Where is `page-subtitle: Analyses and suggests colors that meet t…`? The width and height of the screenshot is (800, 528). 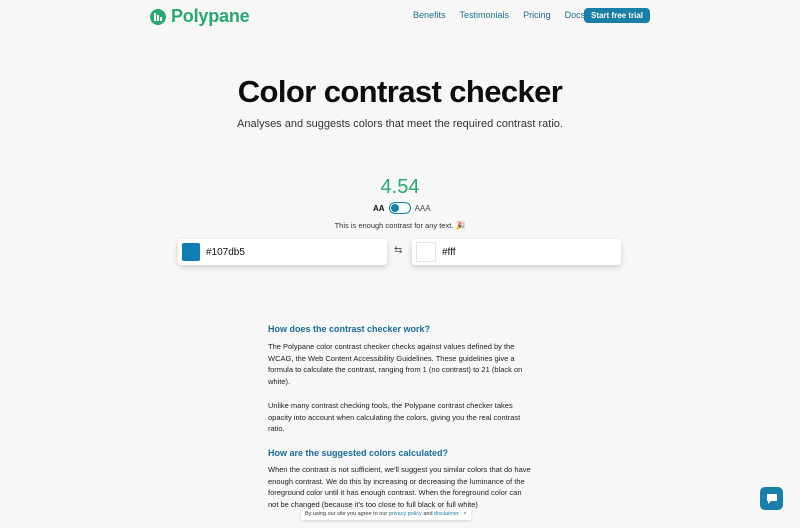
page-subtitle: Analyses and suggests colors that meet t… is located at coordinates (400, 124).